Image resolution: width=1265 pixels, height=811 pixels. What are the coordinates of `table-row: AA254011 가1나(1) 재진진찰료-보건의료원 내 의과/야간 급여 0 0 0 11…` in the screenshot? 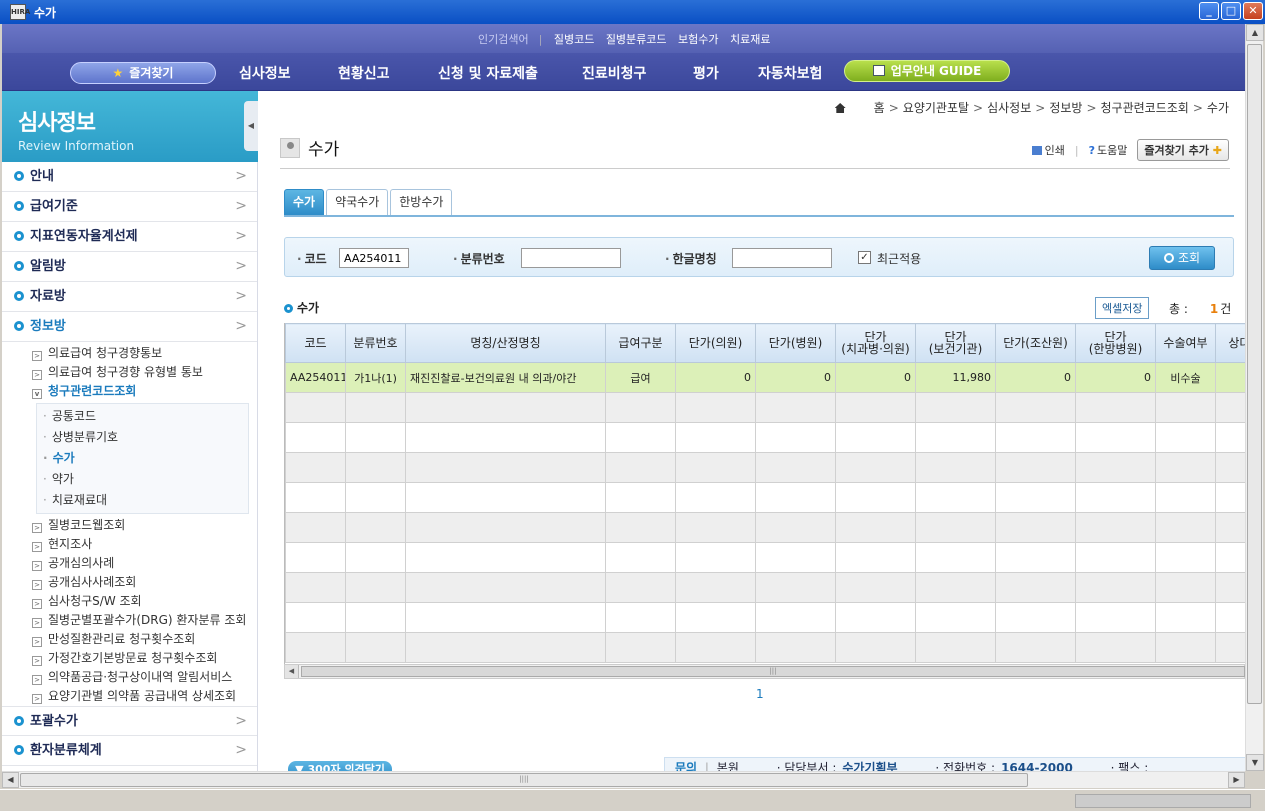 It's located at (765, 377).